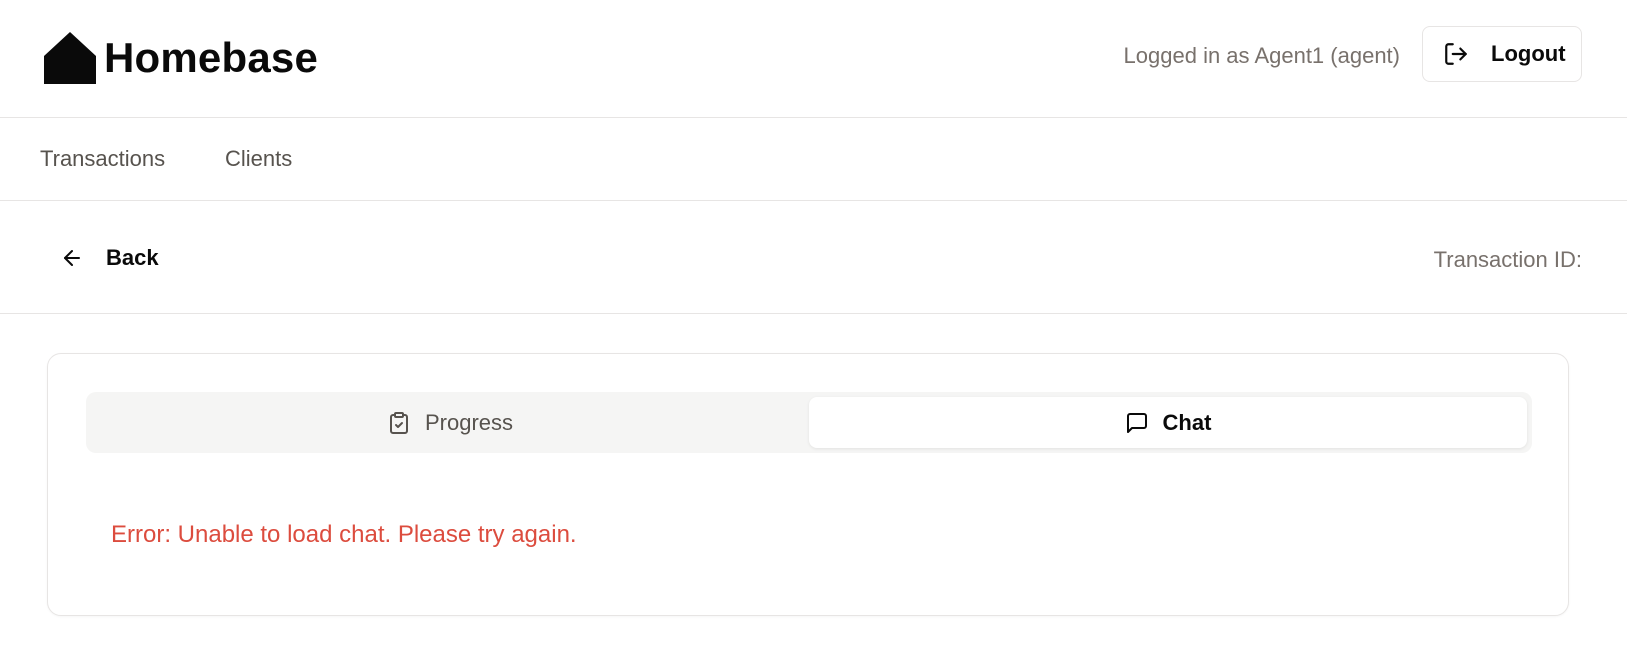 This screenshot has height=662, width=1627. What do you see at coordinates (1187, 422) in the screenshot?
I see `tab-chat-label: Chat` at bounding box center [1187, 422].